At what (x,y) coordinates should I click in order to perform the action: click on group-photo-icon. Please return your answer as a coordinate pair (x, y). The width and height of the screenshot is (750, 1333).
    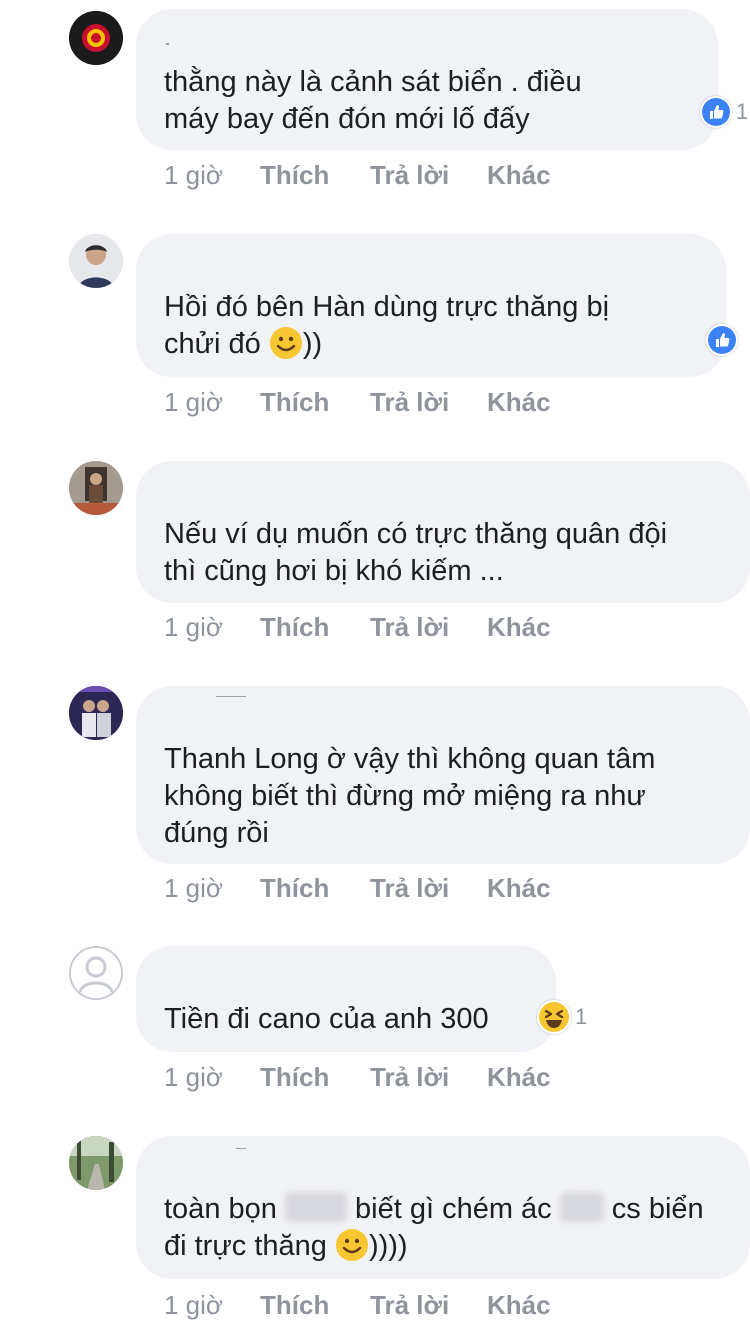
    Looking at the image, I should click on (96, 713).